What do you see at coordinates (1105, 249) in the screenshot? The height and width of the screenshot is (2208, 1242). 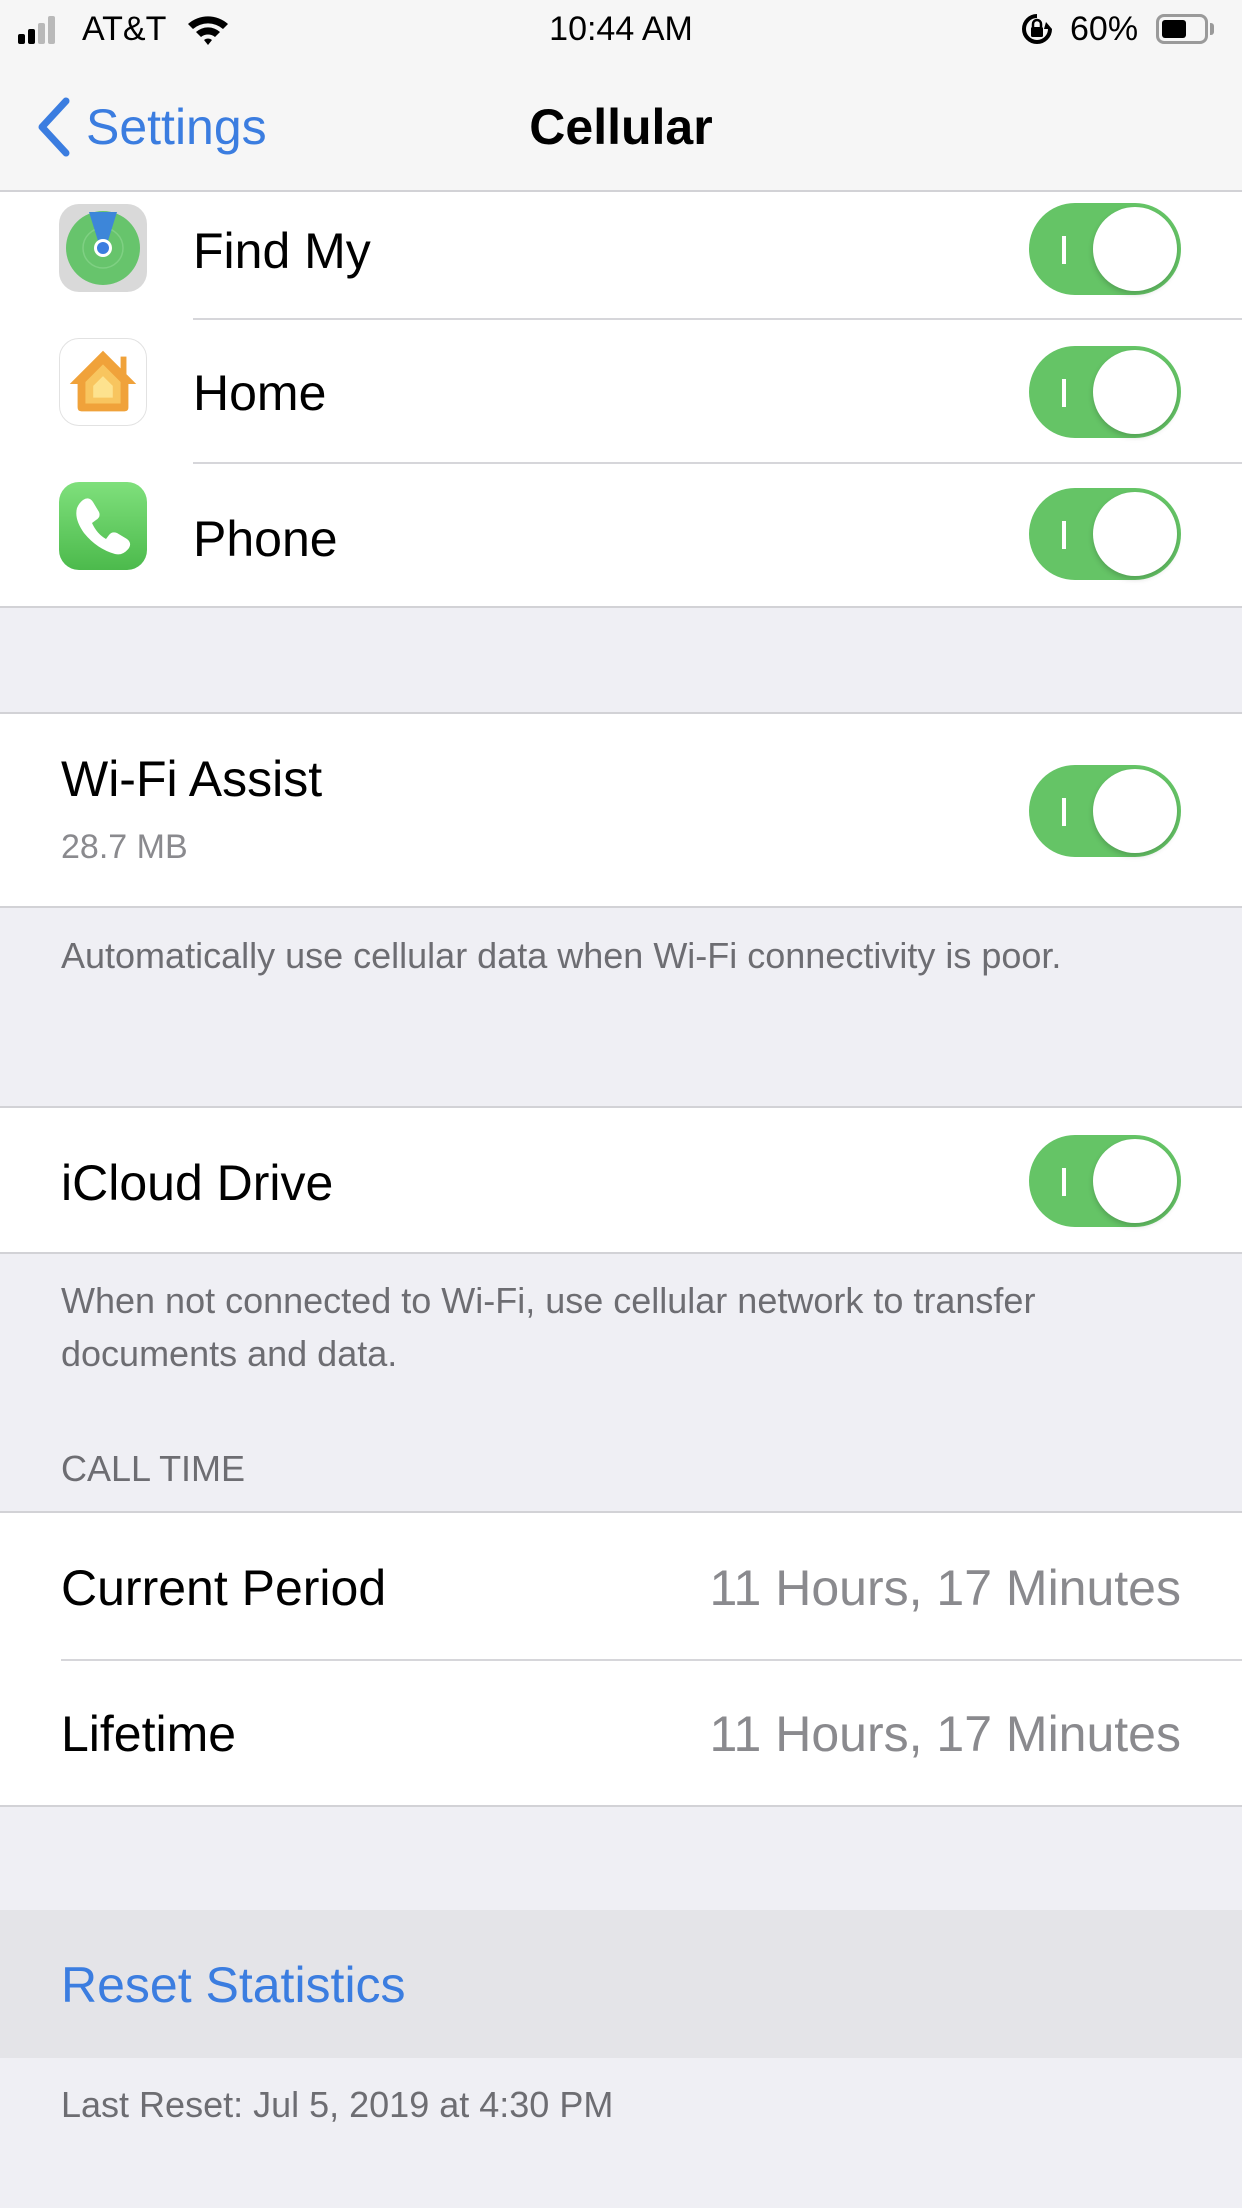 I see `find-my-toggle` at bounding box center [1105, 249].